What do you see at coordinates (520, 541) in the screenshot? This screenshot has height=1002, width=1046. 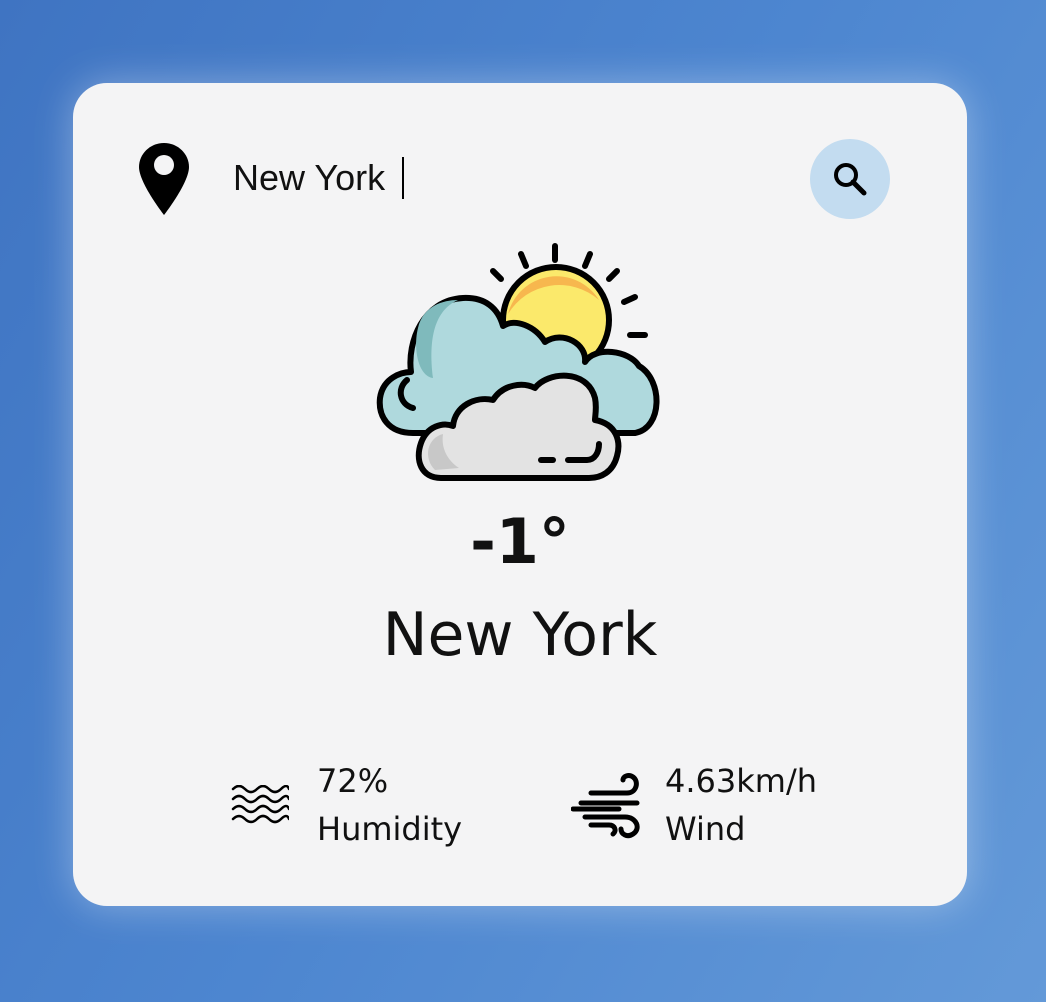 I see `temperature: -1°` at bounding box center [520, 541].